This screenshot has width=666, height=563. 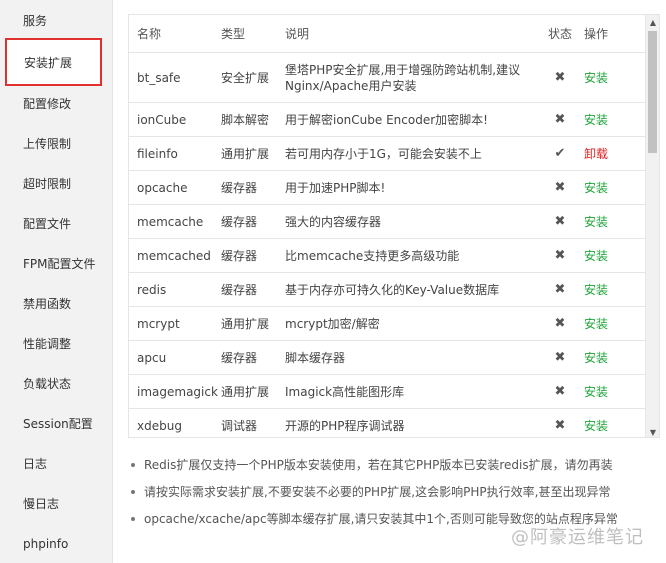 I want to click on ext-desc: 开源的PHP程序调试器, so click(x=345, y=425).